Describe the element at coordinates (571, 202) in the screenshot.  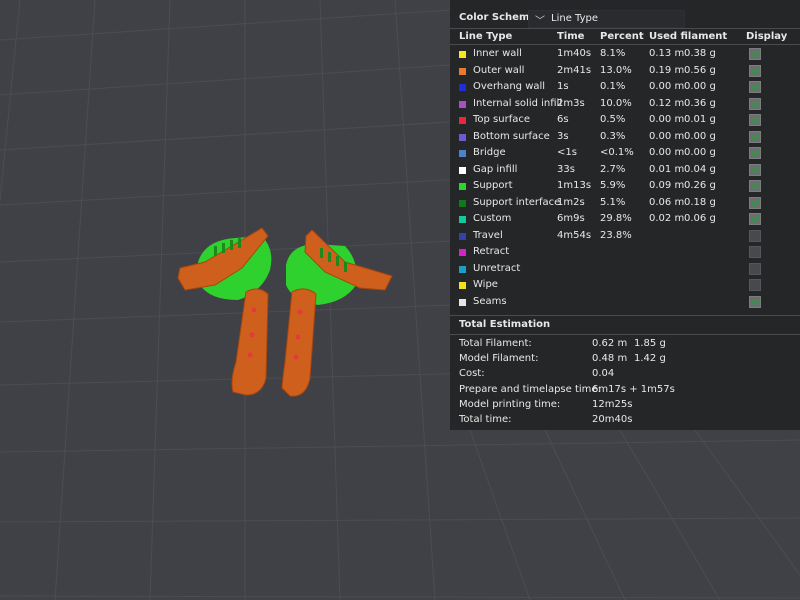
I see `time-value: 1m2s` at that location.